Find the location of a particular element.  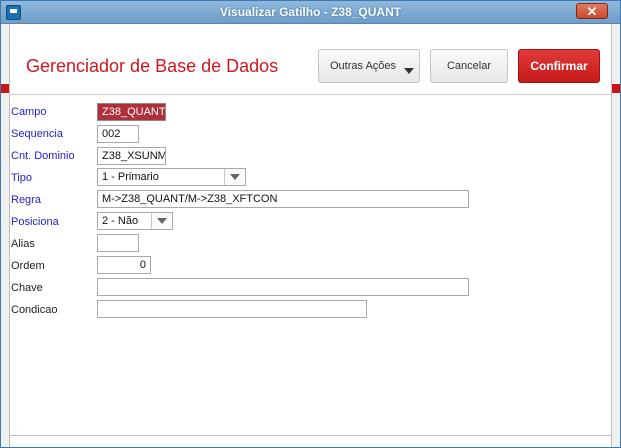

tipo-label: Tipo is located at coordinates (21, 178).